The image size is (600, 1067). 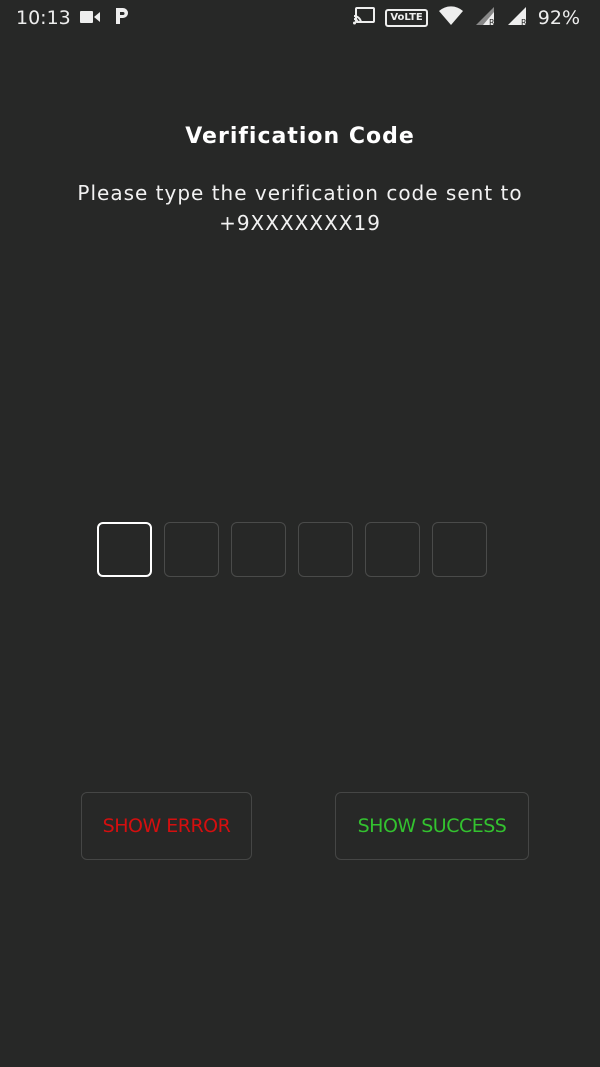 I want to click on status-right-icons: VoLTE R R 92%, so click(x=466, y=18).